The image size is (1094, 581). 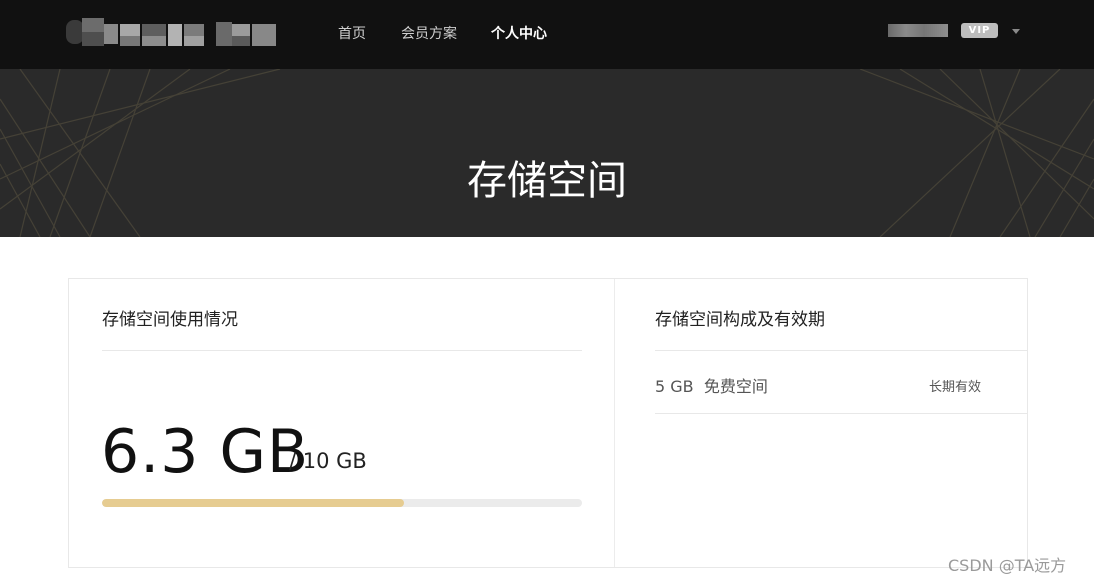 What do you see at coordinates (170, 320) in the screenshot?
I see `usage-section-title: 存储空间使用情况` at bounding box center [170, 320].